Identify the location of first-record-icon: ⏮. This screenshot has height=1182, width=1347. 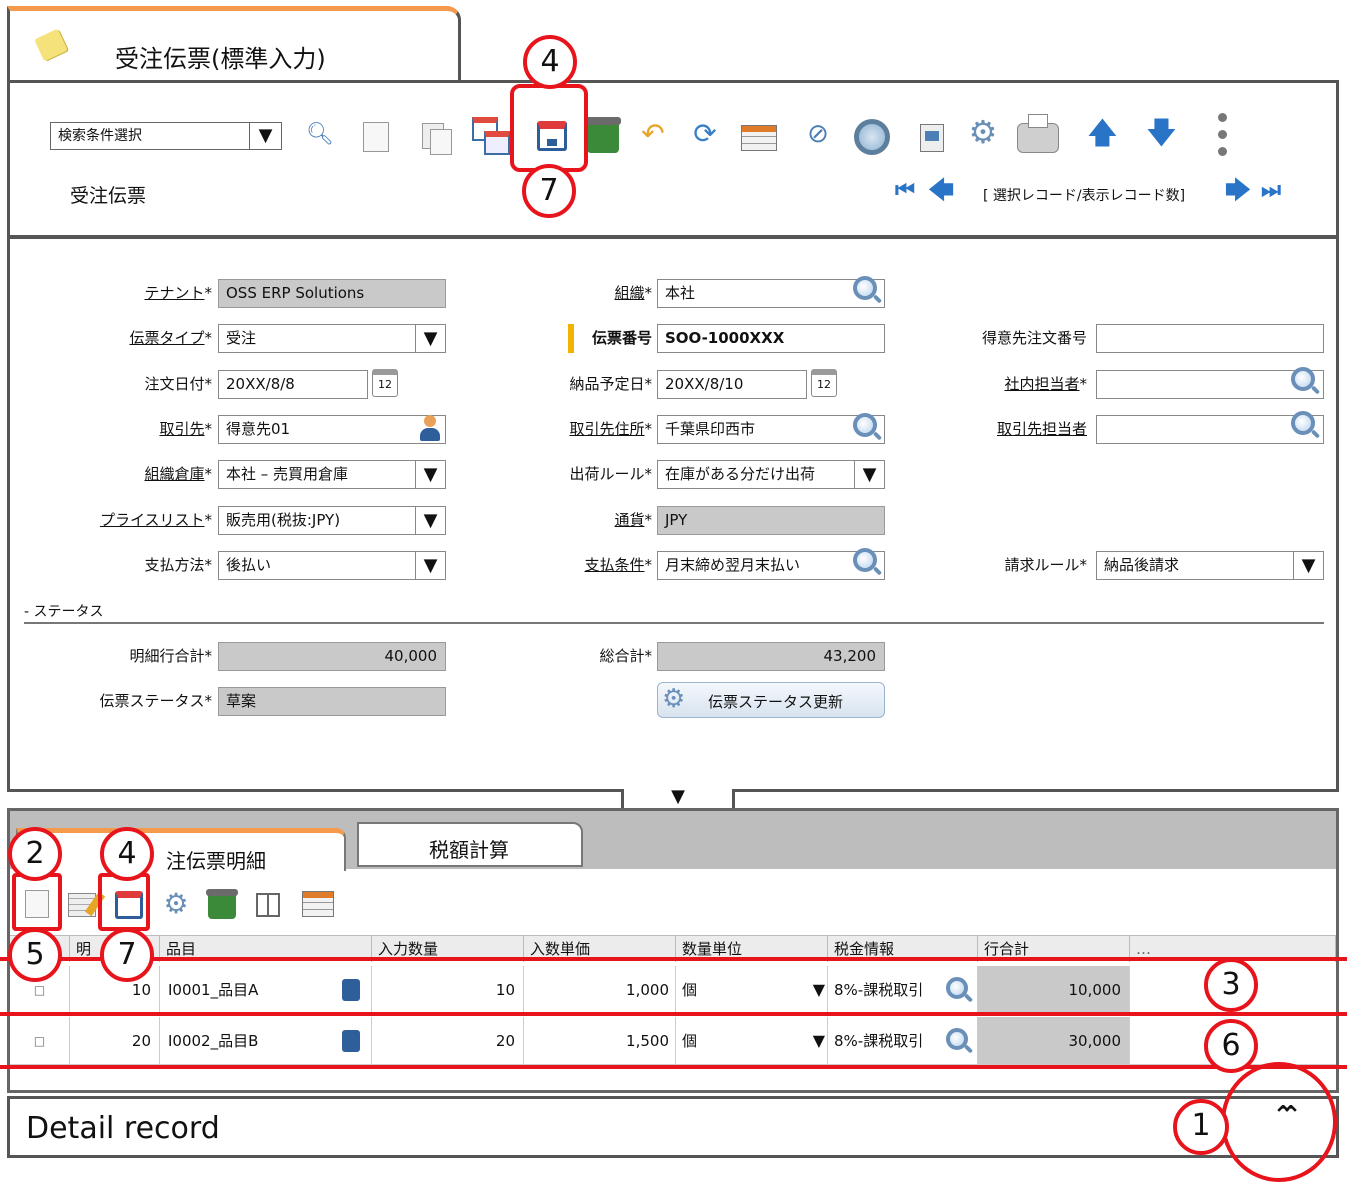
(905, 191).